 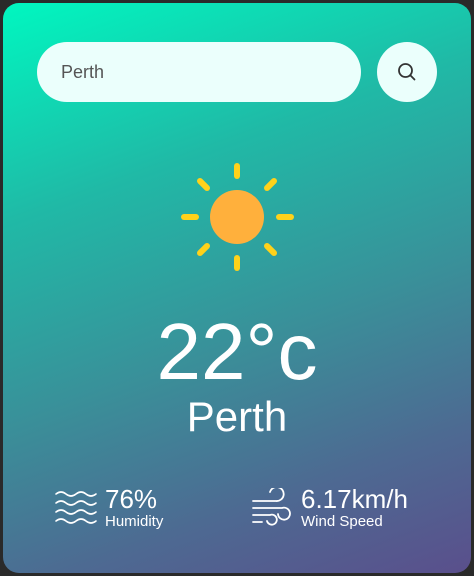 I want to click on wind-value: 6.17km/h, so click(x=354, y=499).